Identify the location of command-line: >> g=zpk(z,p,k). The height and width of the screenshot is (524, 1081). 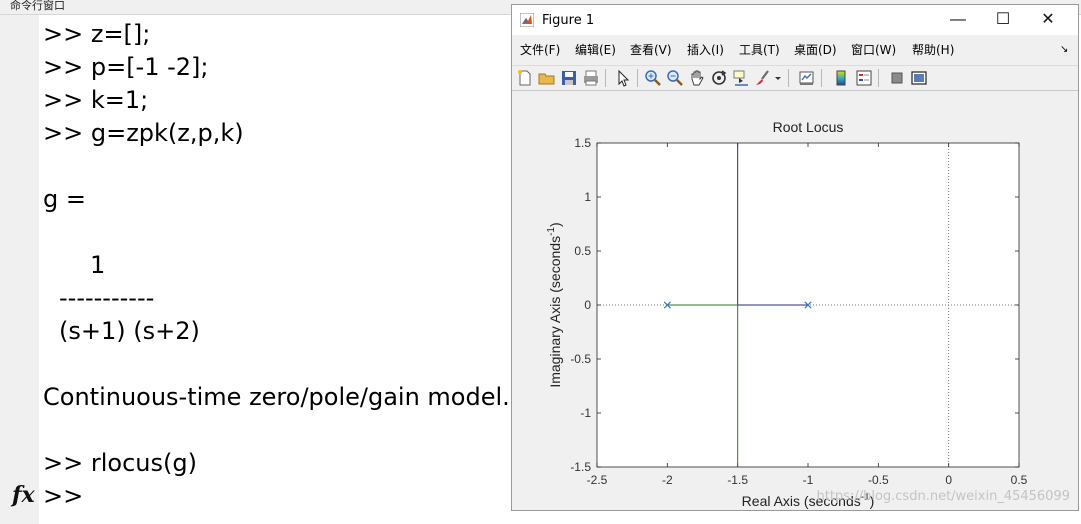
(143, 133).